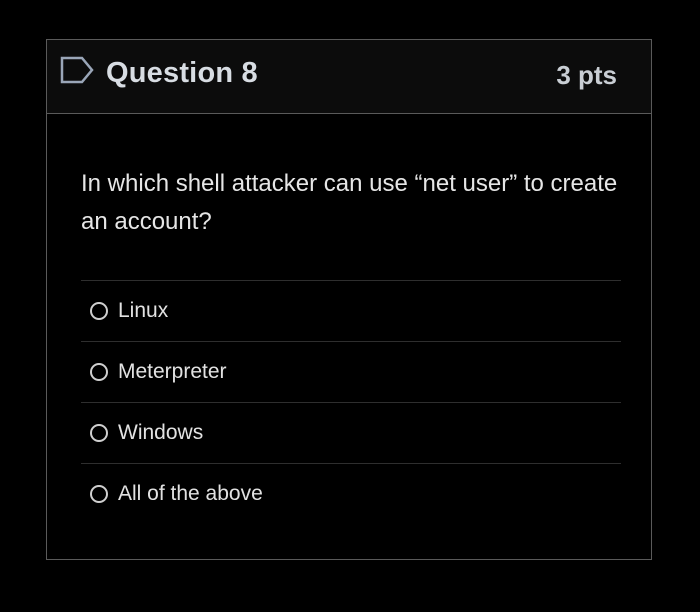  What do you see at coordinates (351, 493) in the screenshot?
I see `answer-option-all: All of the above` at bounding box center [351, 493].